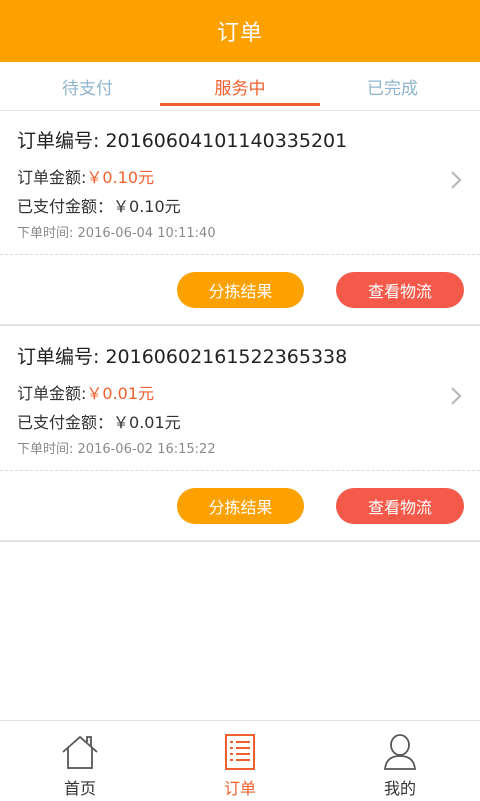 The width and height of the screenshot is (480, 801). What do you see at coordinates (240, 752) in the screenshot?
I see `order-list-icon` at bounding box center [240, 752].